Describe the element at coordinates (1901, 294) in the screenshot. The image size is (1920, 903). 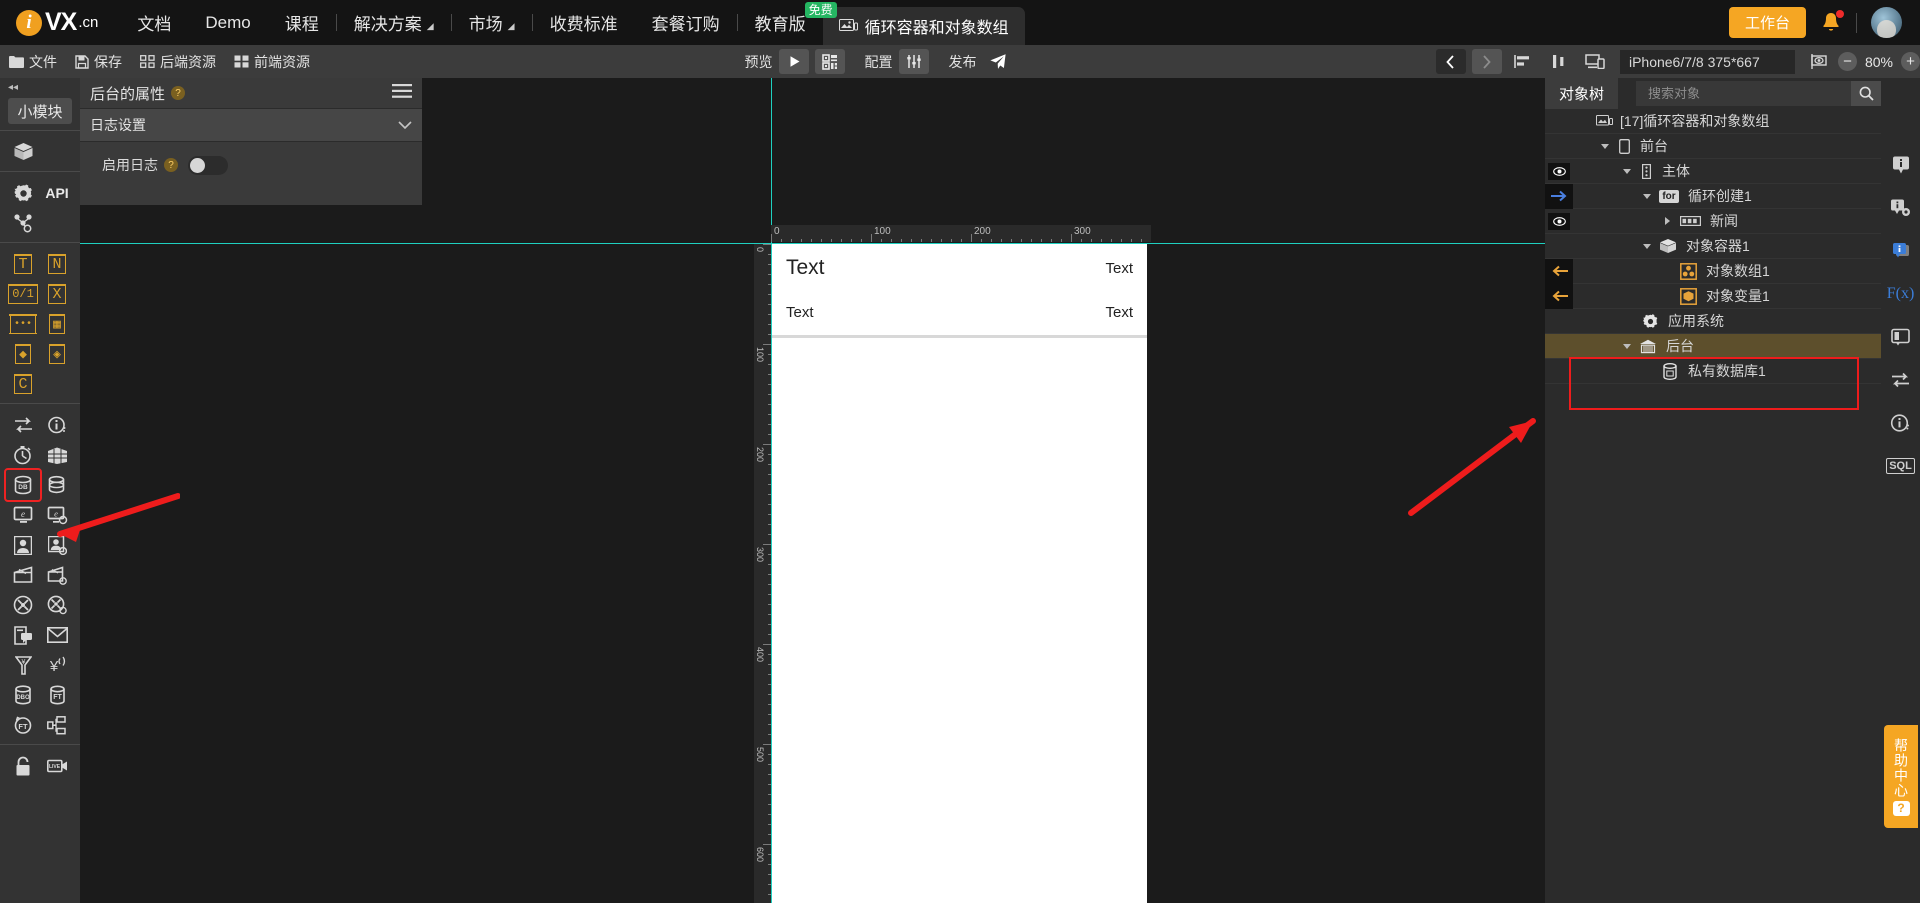
I see `fx-icon: F(x)` at that location.